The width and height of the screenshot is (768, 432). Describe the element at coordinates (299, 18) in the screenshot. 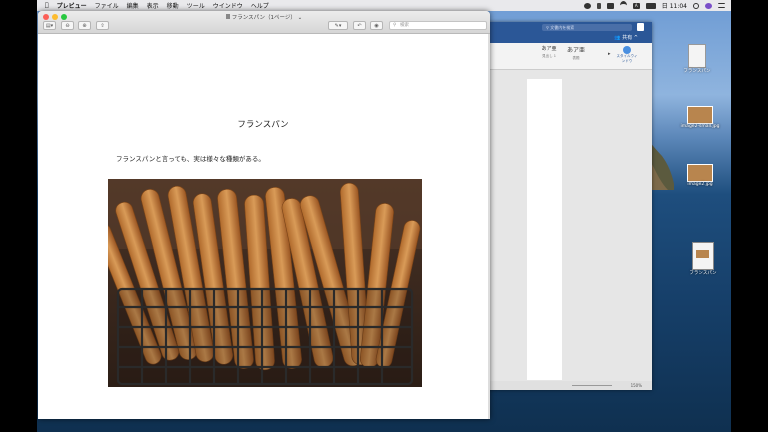

I see `chevron-down-icon: ⌄` at that location.